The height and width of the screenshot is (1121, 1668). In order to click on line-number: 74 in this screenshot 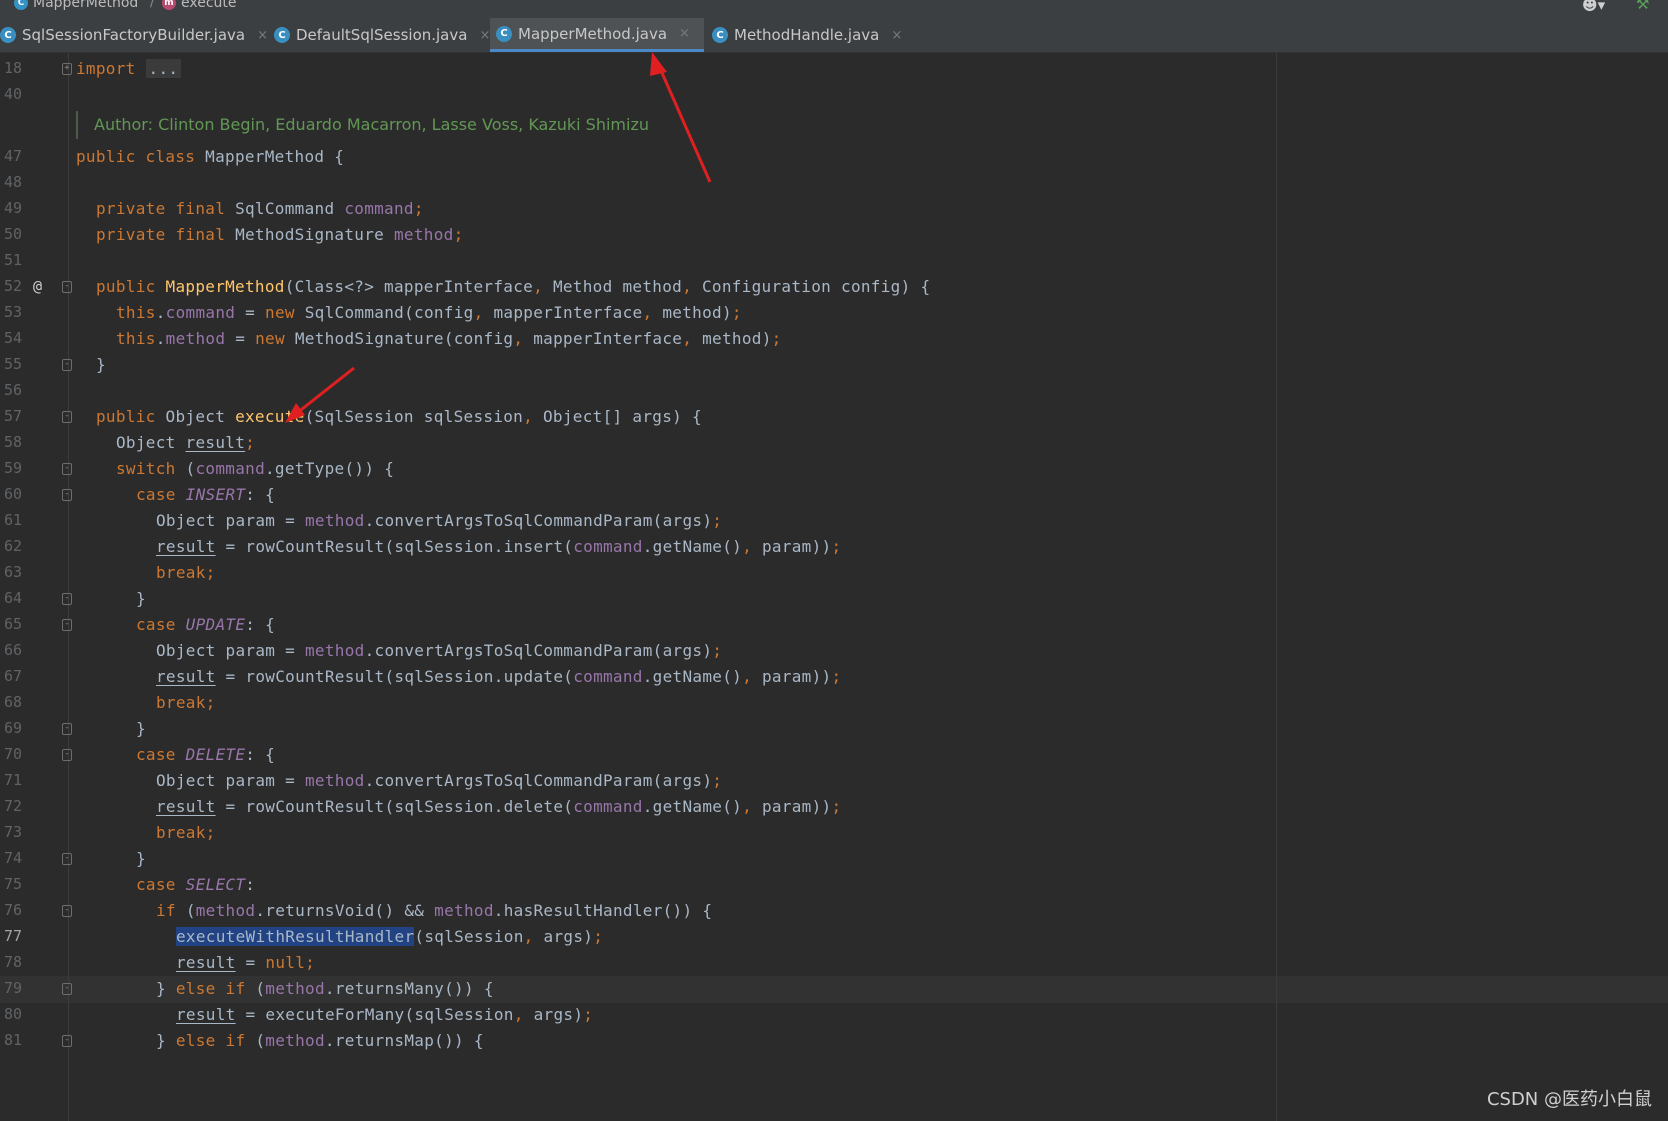, I will do `click(13, 858)`.